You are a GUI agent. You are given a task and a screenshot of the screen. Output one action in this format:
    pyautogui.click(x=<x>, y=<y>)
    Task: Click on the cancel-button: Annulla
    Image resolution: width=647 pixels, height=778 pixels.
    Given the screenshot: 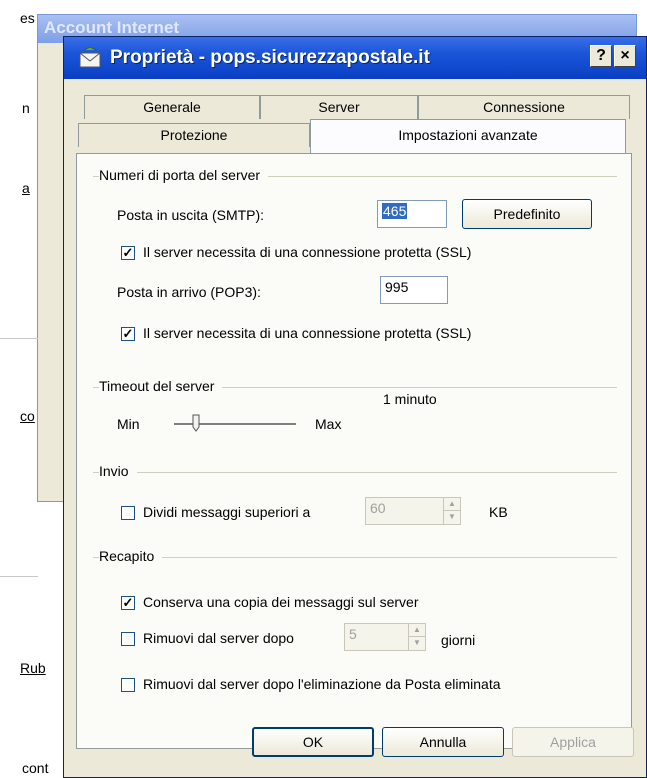 What is the action you would take?
    pyautogui.click(x=443, y=742)
    